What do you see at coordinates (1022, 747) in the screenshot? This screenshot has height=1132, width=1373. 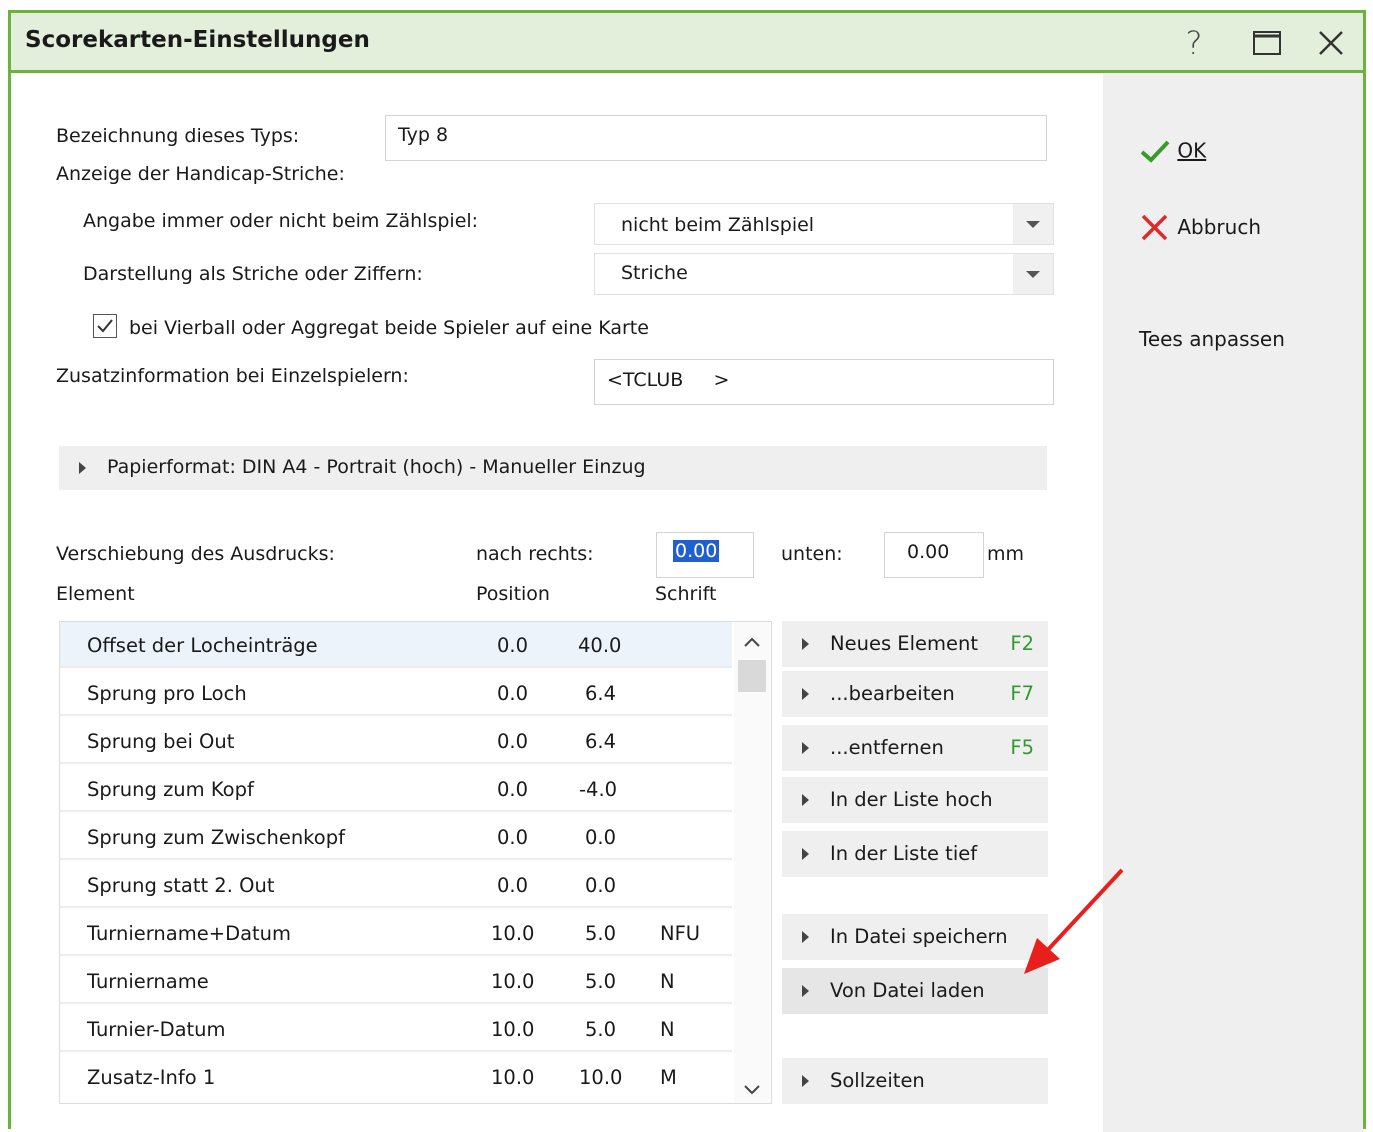 I see `shortcut-key: F5` at bounding box center [1022, 747].